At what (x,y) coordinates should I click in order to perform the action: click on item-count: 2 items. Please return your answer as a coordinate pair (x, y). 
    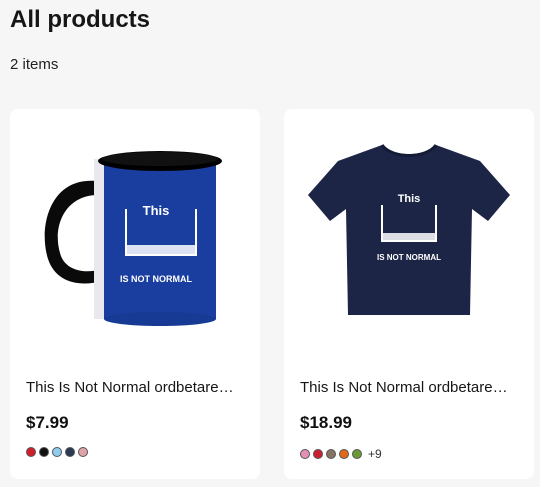
    Looking at the image, I should click on (34, 64).